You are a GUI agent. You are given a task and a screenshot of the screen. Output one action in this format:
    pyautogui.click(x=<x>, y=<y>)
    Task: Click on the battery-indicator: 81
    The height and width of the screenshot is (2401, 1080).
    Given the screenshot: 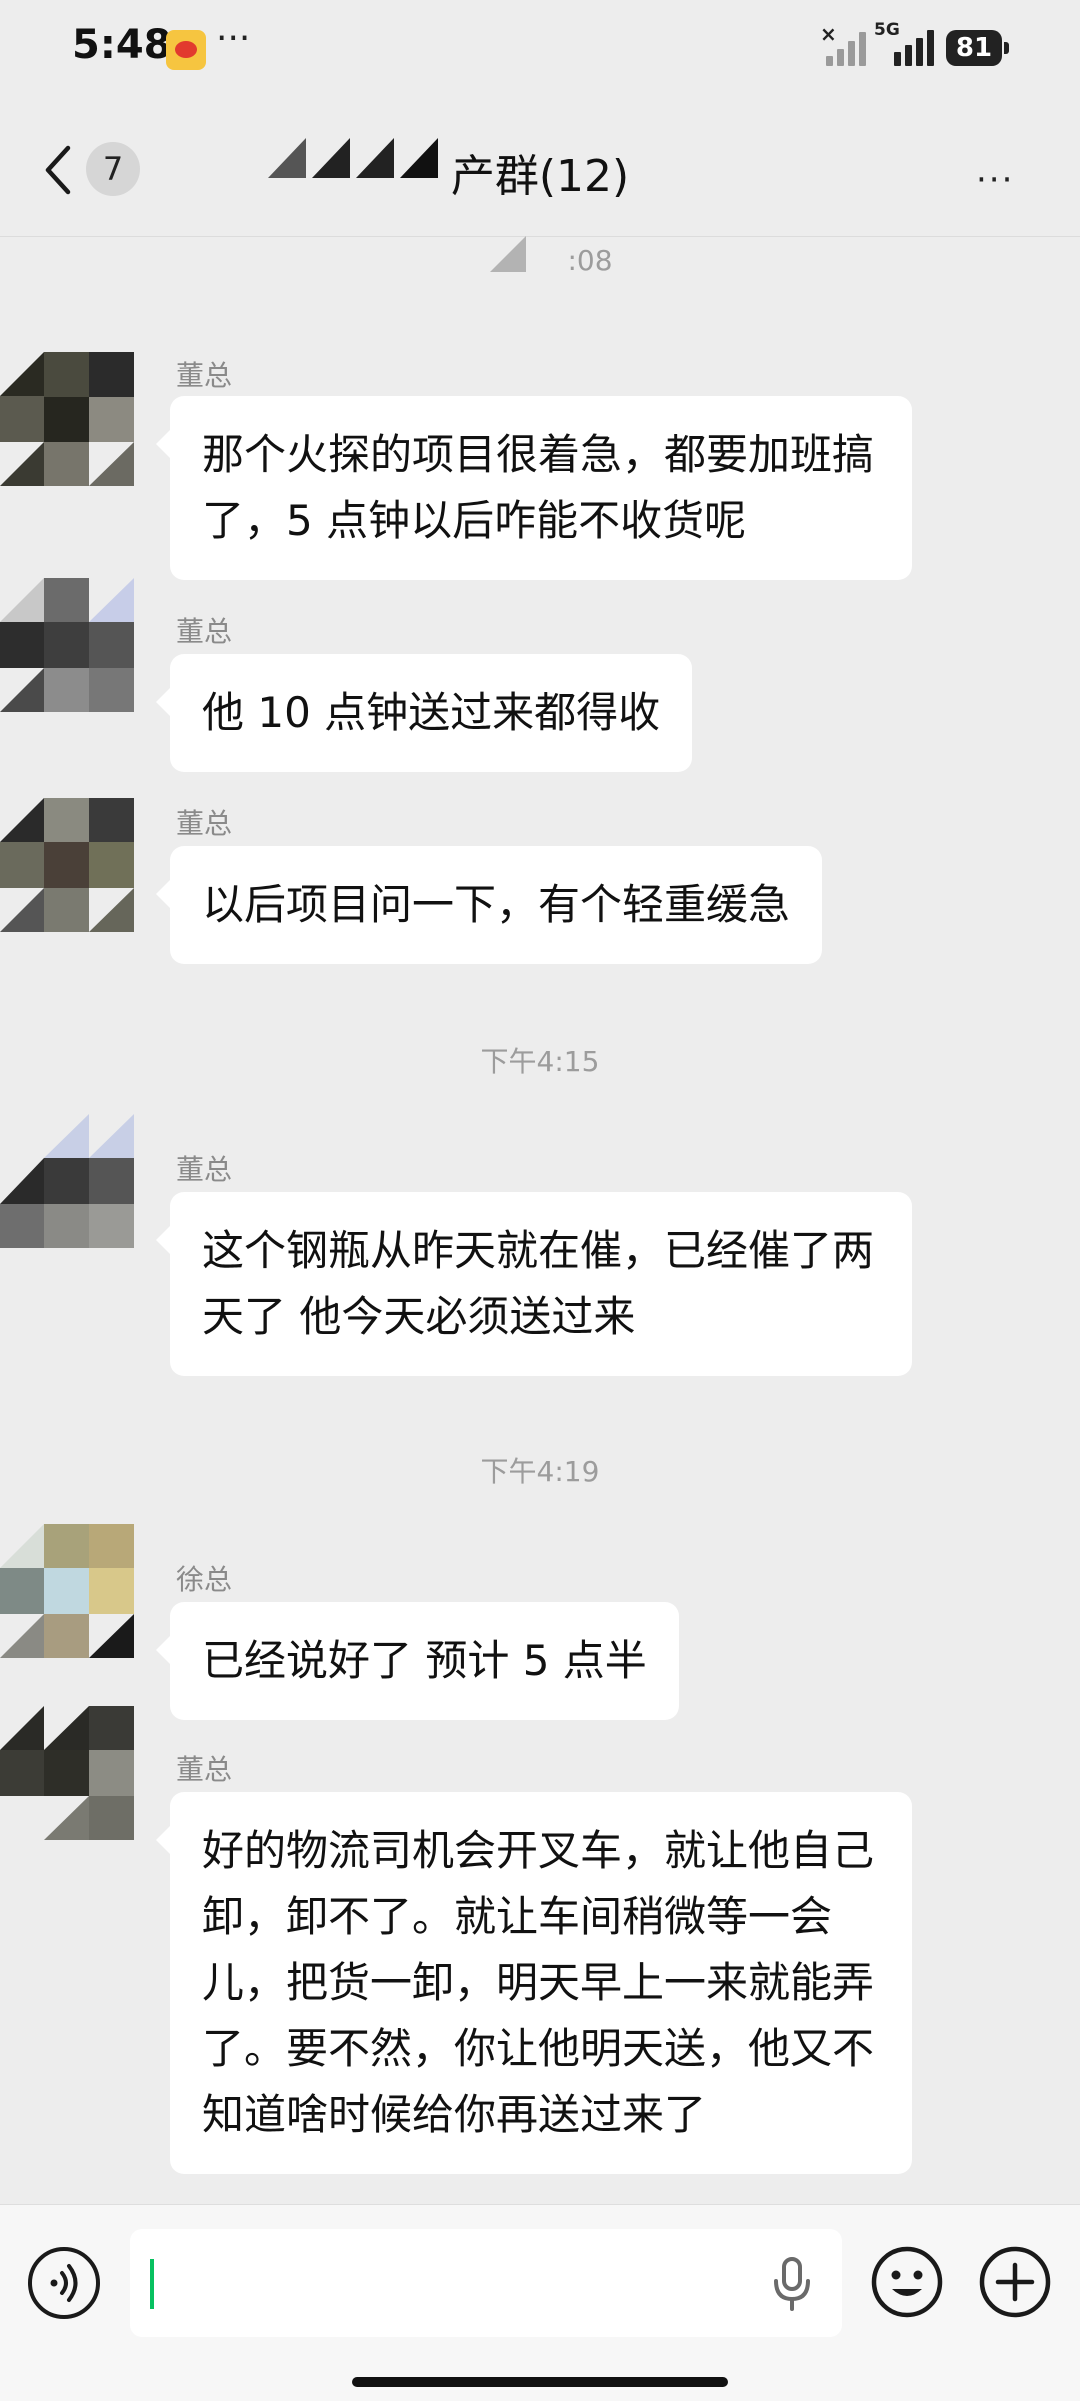 What is the action you would take?
    pyautogui.click(x=974, y=48)
    